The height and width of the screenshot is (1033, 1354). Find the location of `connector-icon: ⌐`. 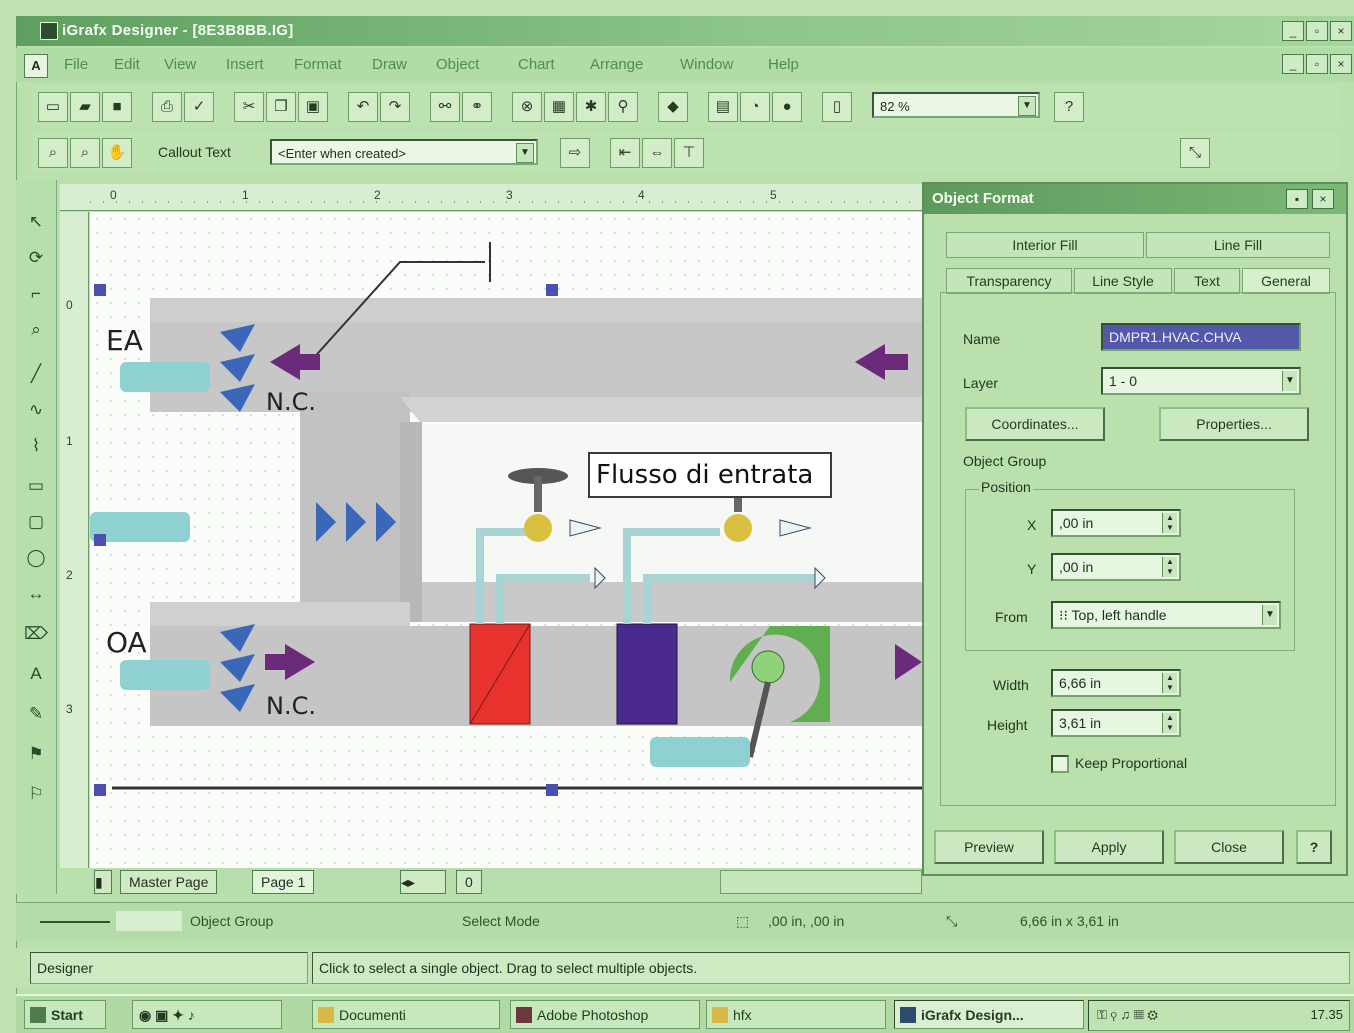

connector-icon: ⌐ is located at coordinates (36, 294).